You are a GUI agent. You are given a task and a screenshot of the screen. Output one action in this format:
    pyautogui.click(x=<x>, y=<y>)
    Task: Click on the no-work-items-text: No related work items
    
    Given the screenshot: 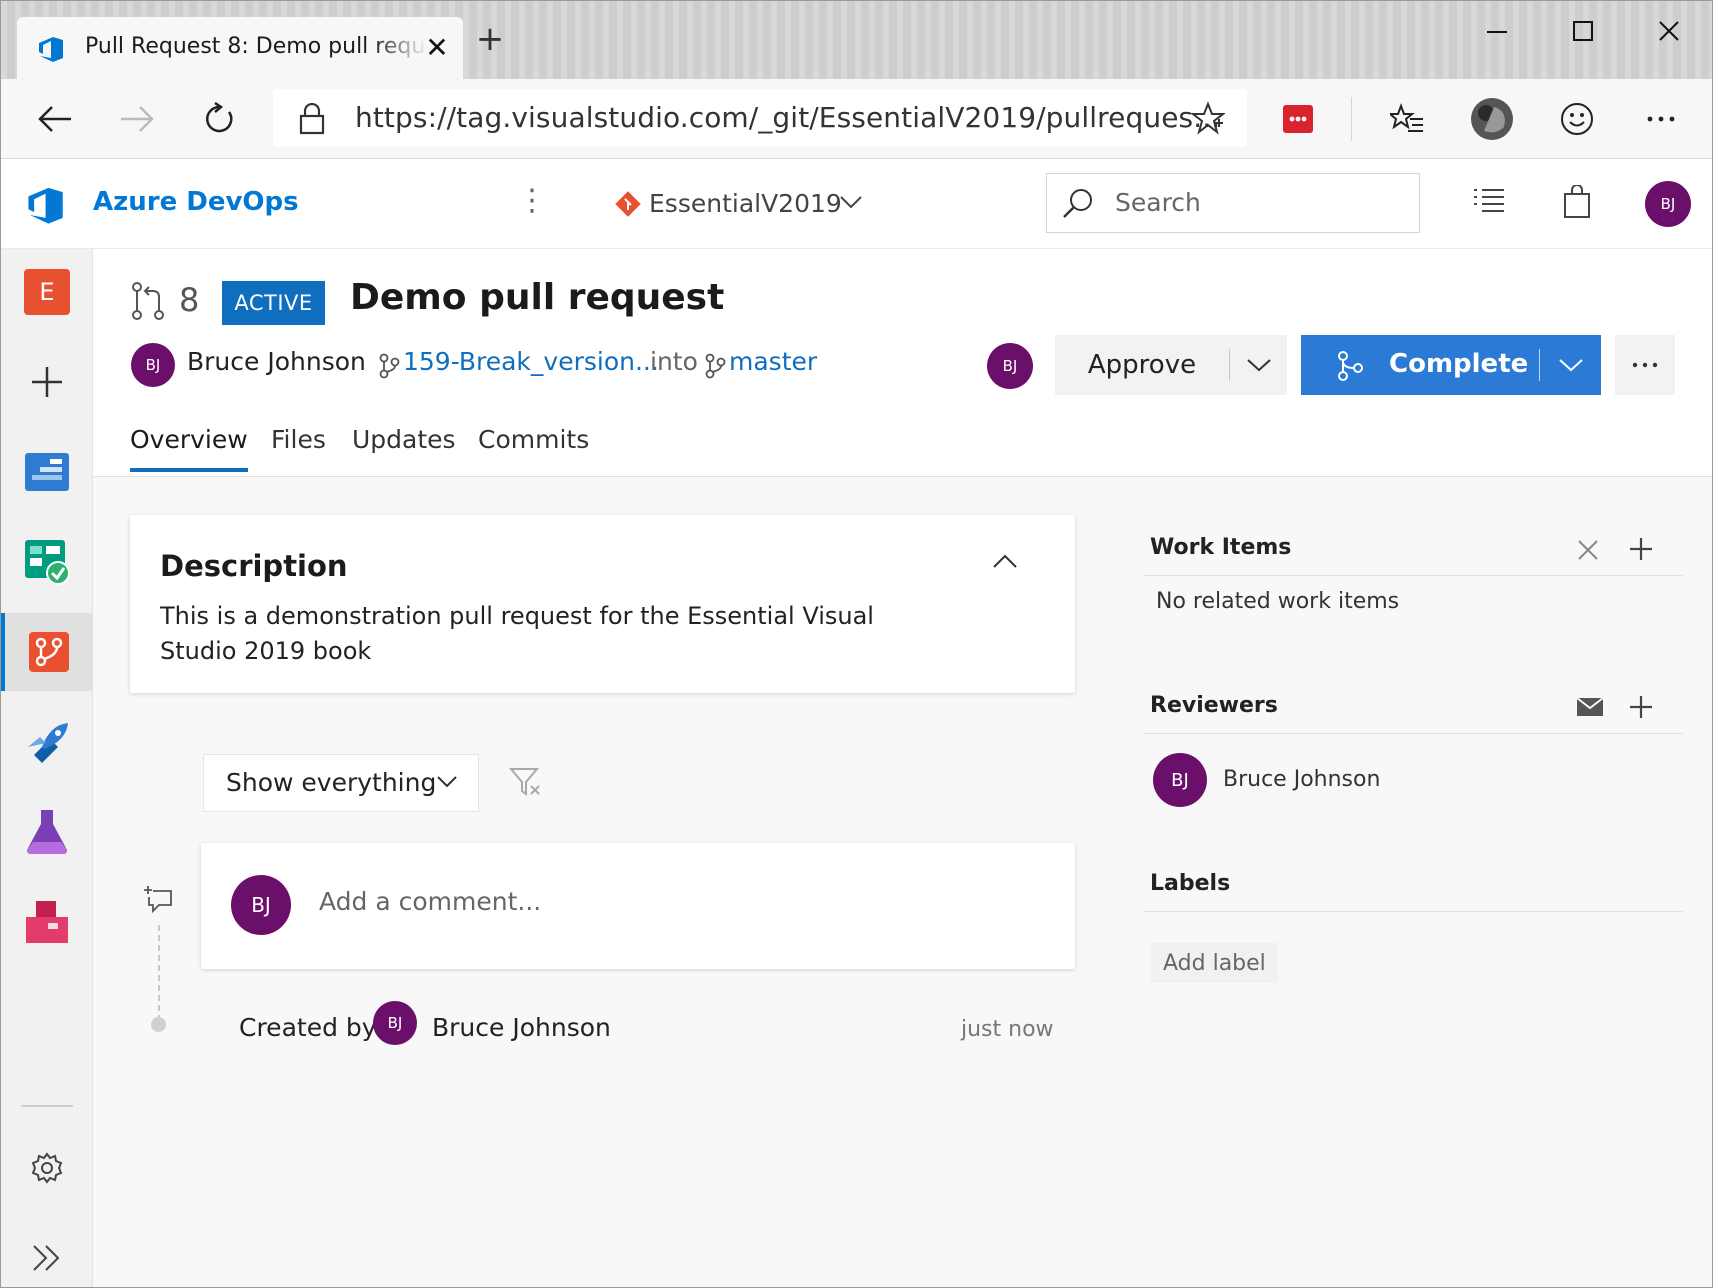 What is the action you would take?
    pyautogui.click(x=1278, y=601)
    